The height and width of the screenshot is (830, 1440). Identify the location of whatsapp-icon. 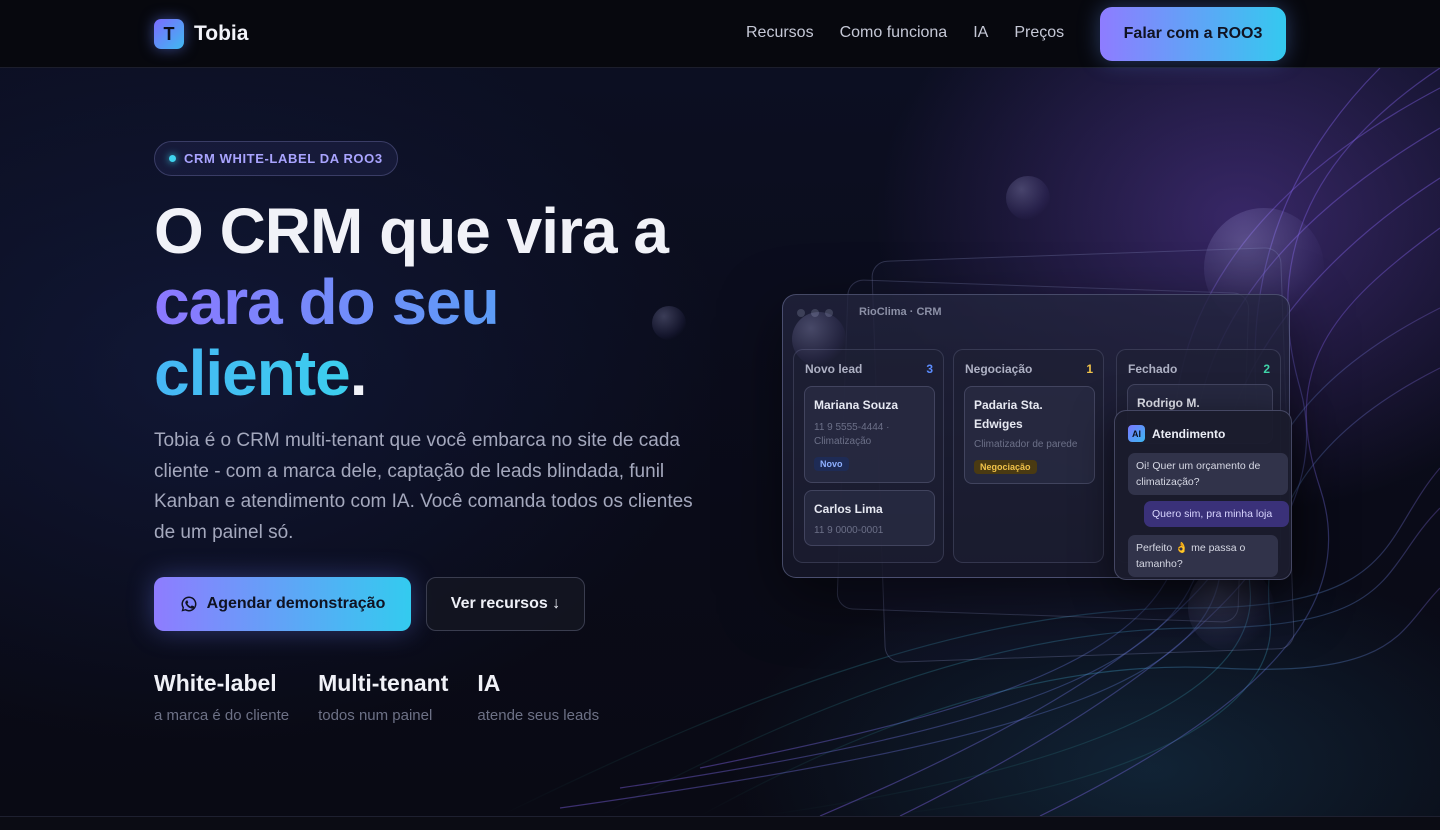
(189, 604).